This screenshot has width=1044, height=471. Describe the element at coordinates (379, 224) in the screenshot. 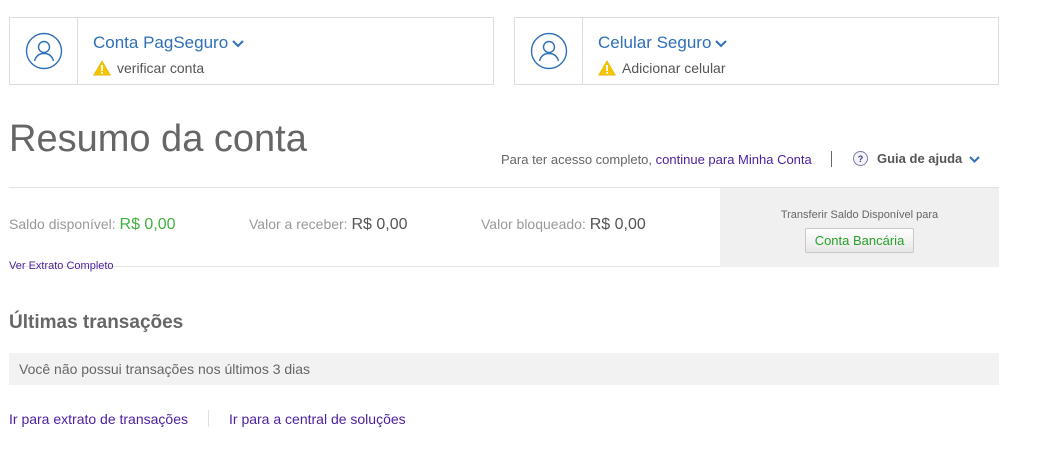

I see `receivable-balance-value: R$ 0,00` at that location.